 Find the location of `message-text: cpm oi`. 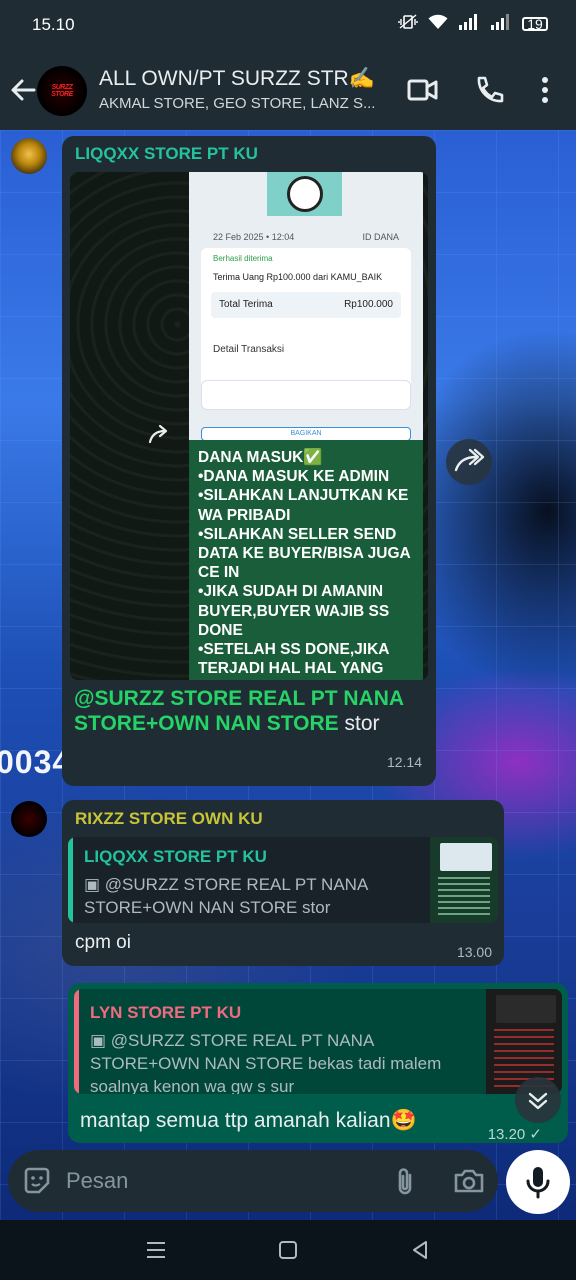

message-text: cpm oi is located at coordinates (103, 942).